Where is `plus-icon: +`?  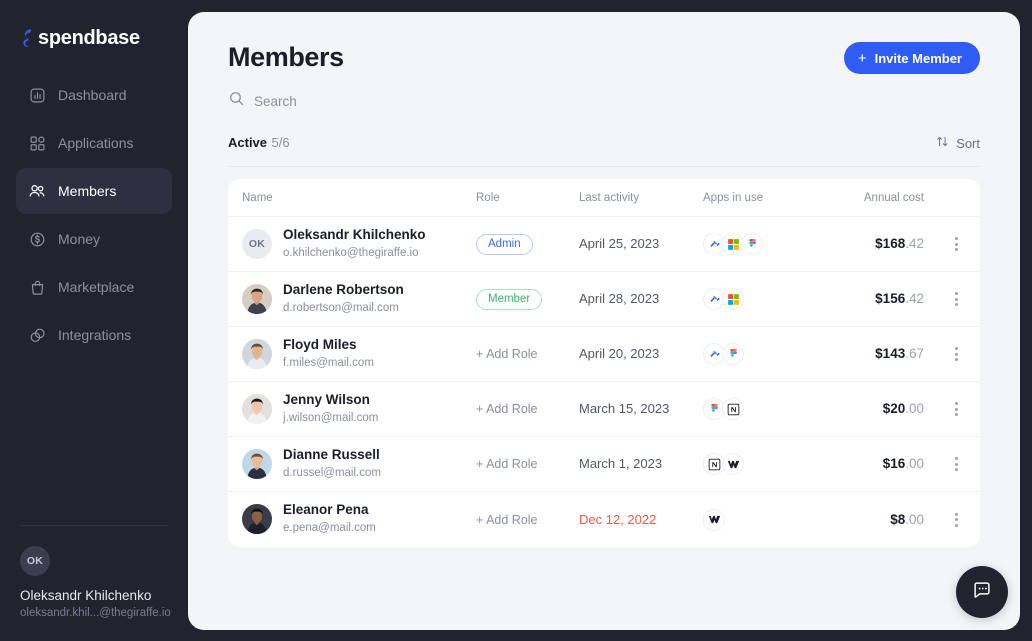
plus-icon: + is located at coordinates (862, 58).